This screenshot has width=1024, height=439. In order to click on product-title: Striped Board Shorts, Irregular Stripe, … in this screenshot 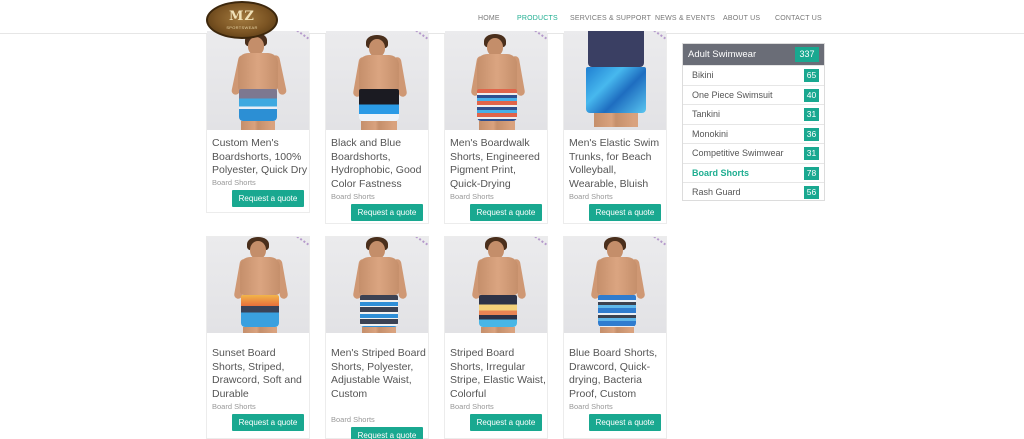, I will do `click(498, 374)`.